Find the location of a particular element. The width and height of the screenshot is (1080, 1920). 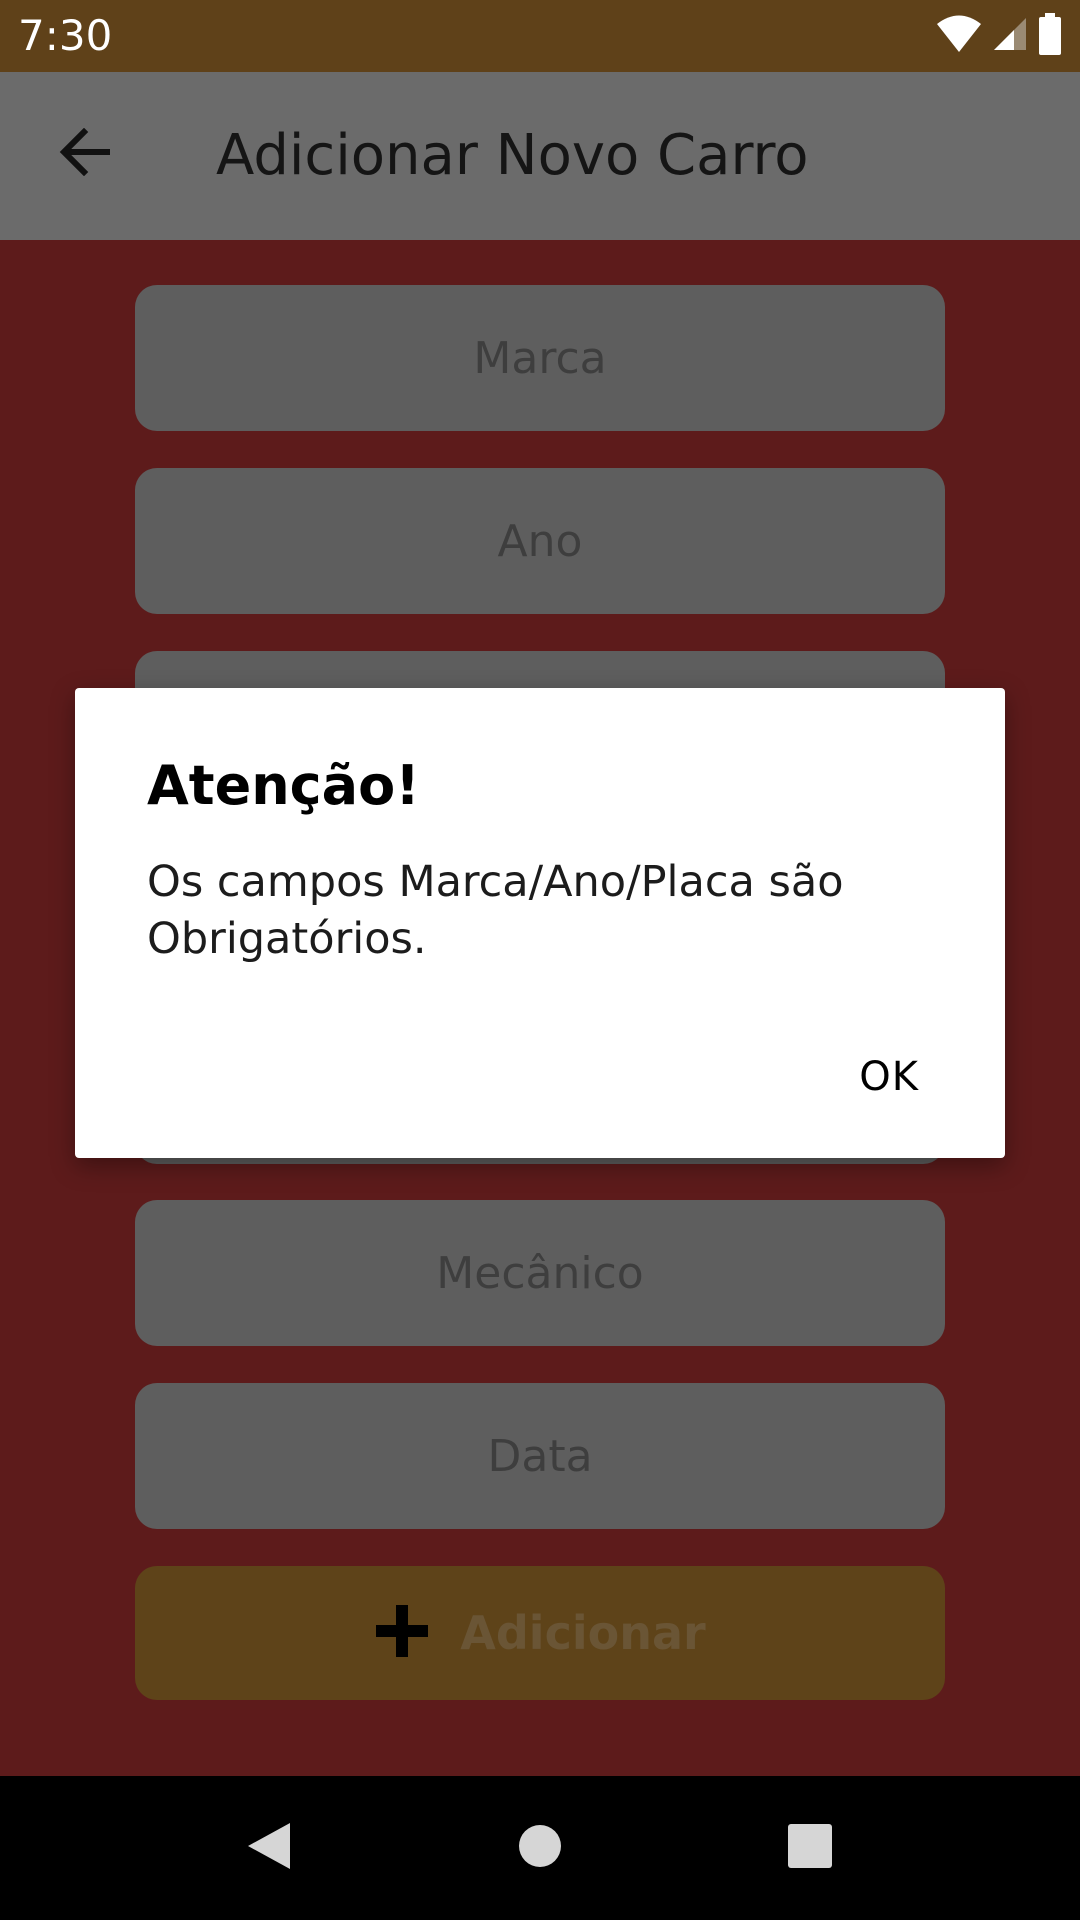

back-triangle-icon is located at coordinates (268, 1848).